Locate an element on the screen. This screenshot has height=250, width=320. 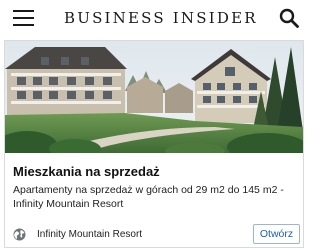
site-logo: BUSINESS INSIDER is located at coordinates (160, 18).